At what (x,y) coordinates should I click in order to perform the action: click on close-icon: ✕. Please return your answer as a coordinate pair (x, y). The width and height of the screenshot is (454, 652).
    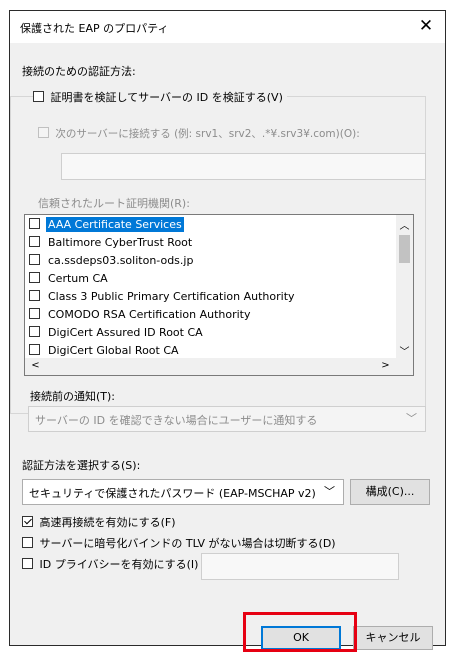
    Looking at the image, I should click on (426, 26).